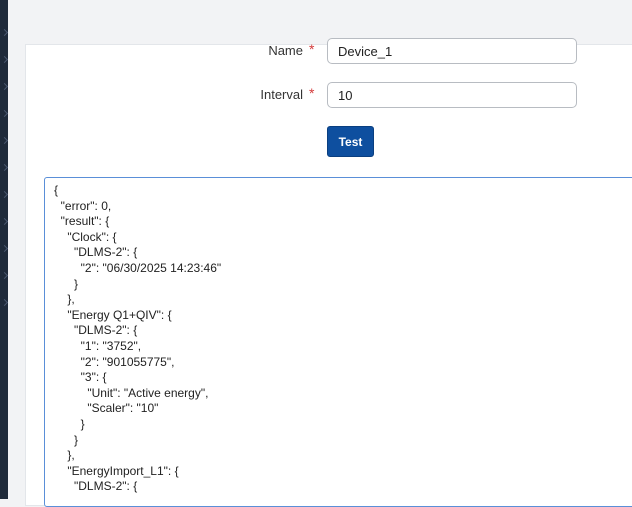  What do you see at coordinates (452, 95) in the screenshot?
I see `interval-input` at bounding box center [452, 95].